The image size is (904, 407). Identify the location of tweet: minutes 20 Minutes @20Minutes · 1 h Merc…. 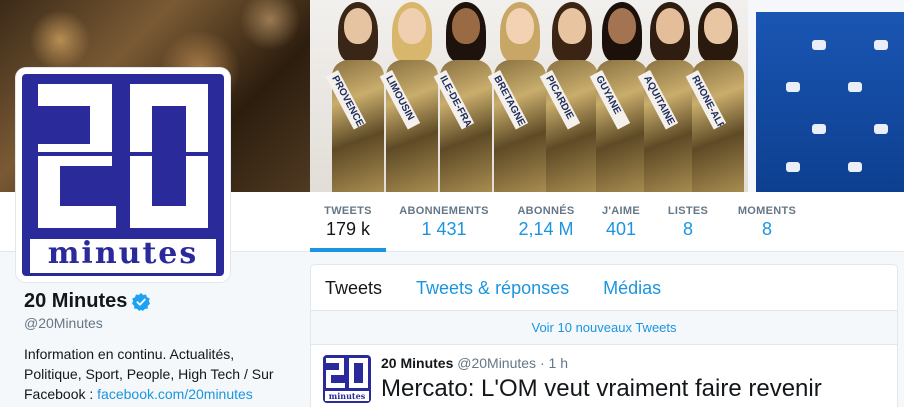
(604, 376).